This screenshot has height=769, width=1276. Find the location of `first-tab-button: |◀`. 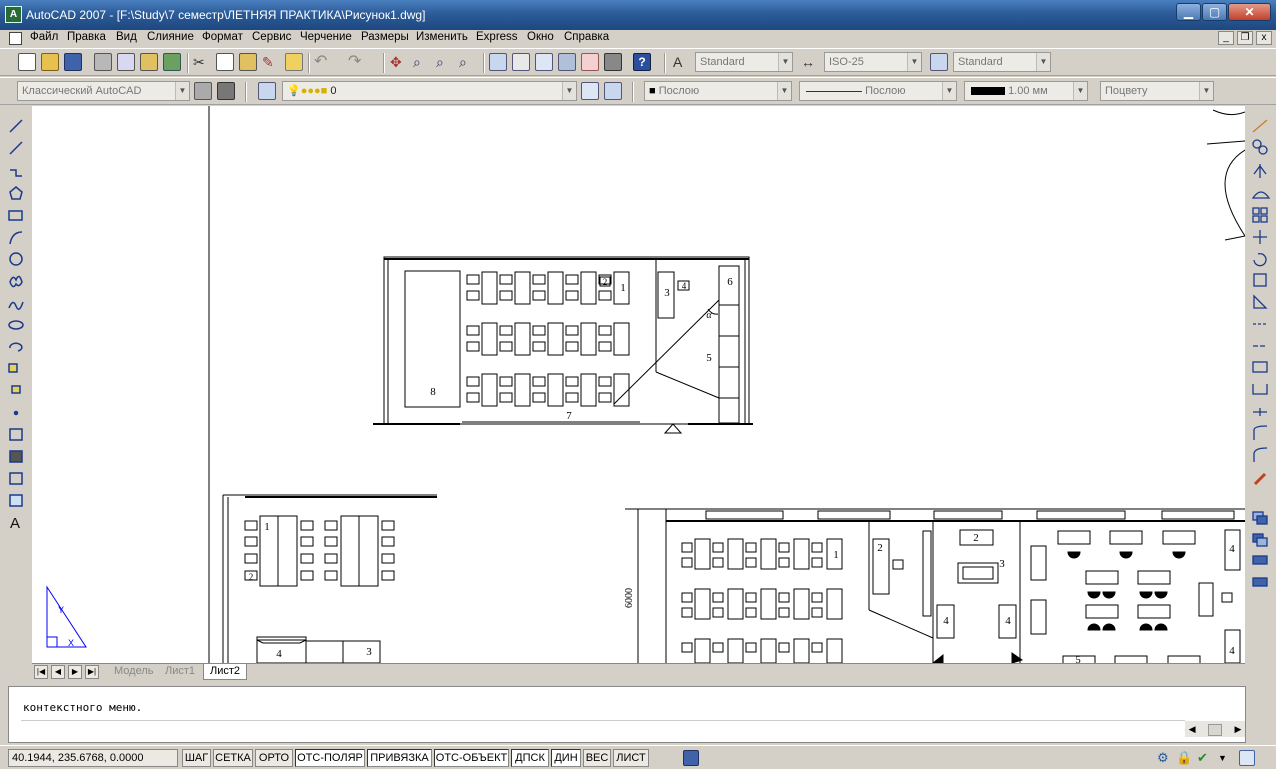

first-tab-button: |◀ is located at coordinates (41, 672).